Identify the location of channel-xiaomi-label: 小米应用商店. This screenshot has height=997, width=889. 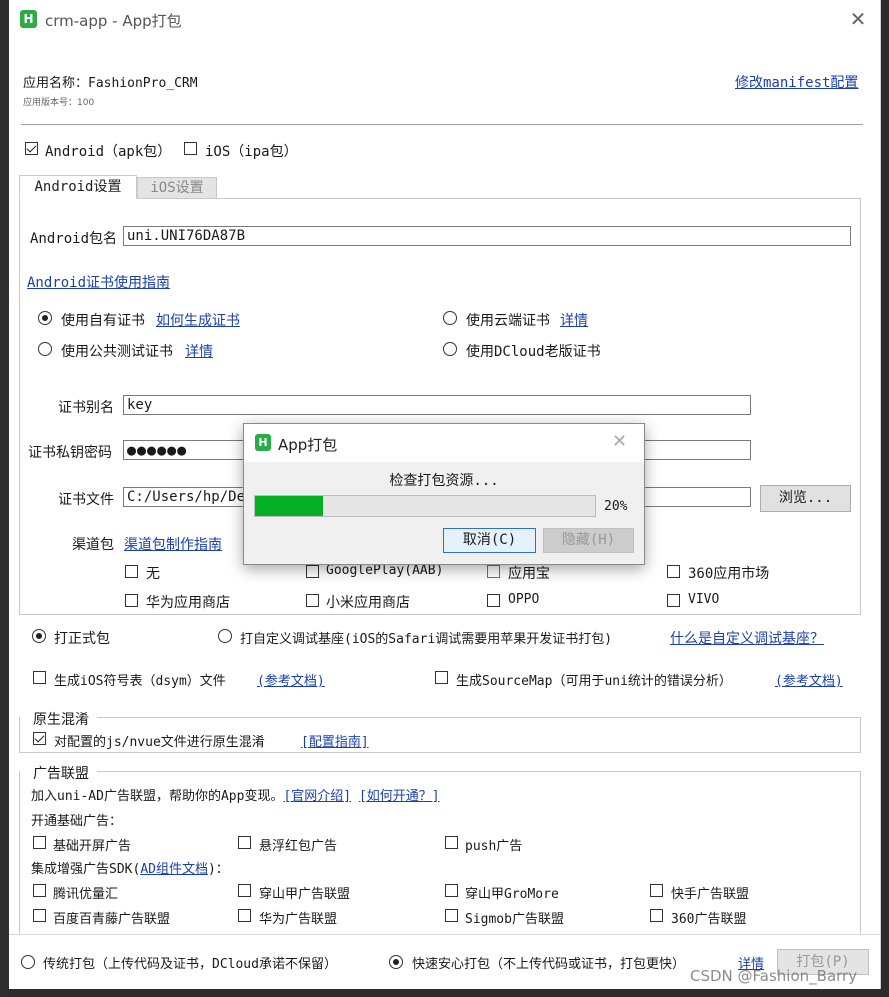
(368, 603).